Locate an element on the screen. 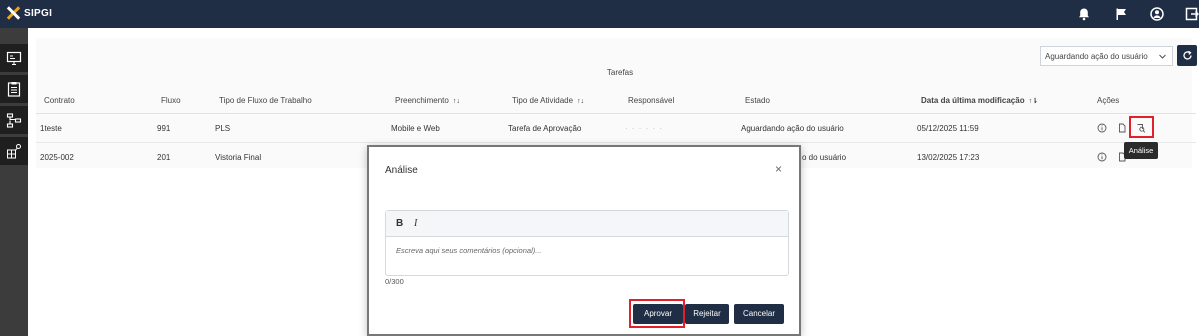  grid-network-icon is located at coordinates (14, 151).